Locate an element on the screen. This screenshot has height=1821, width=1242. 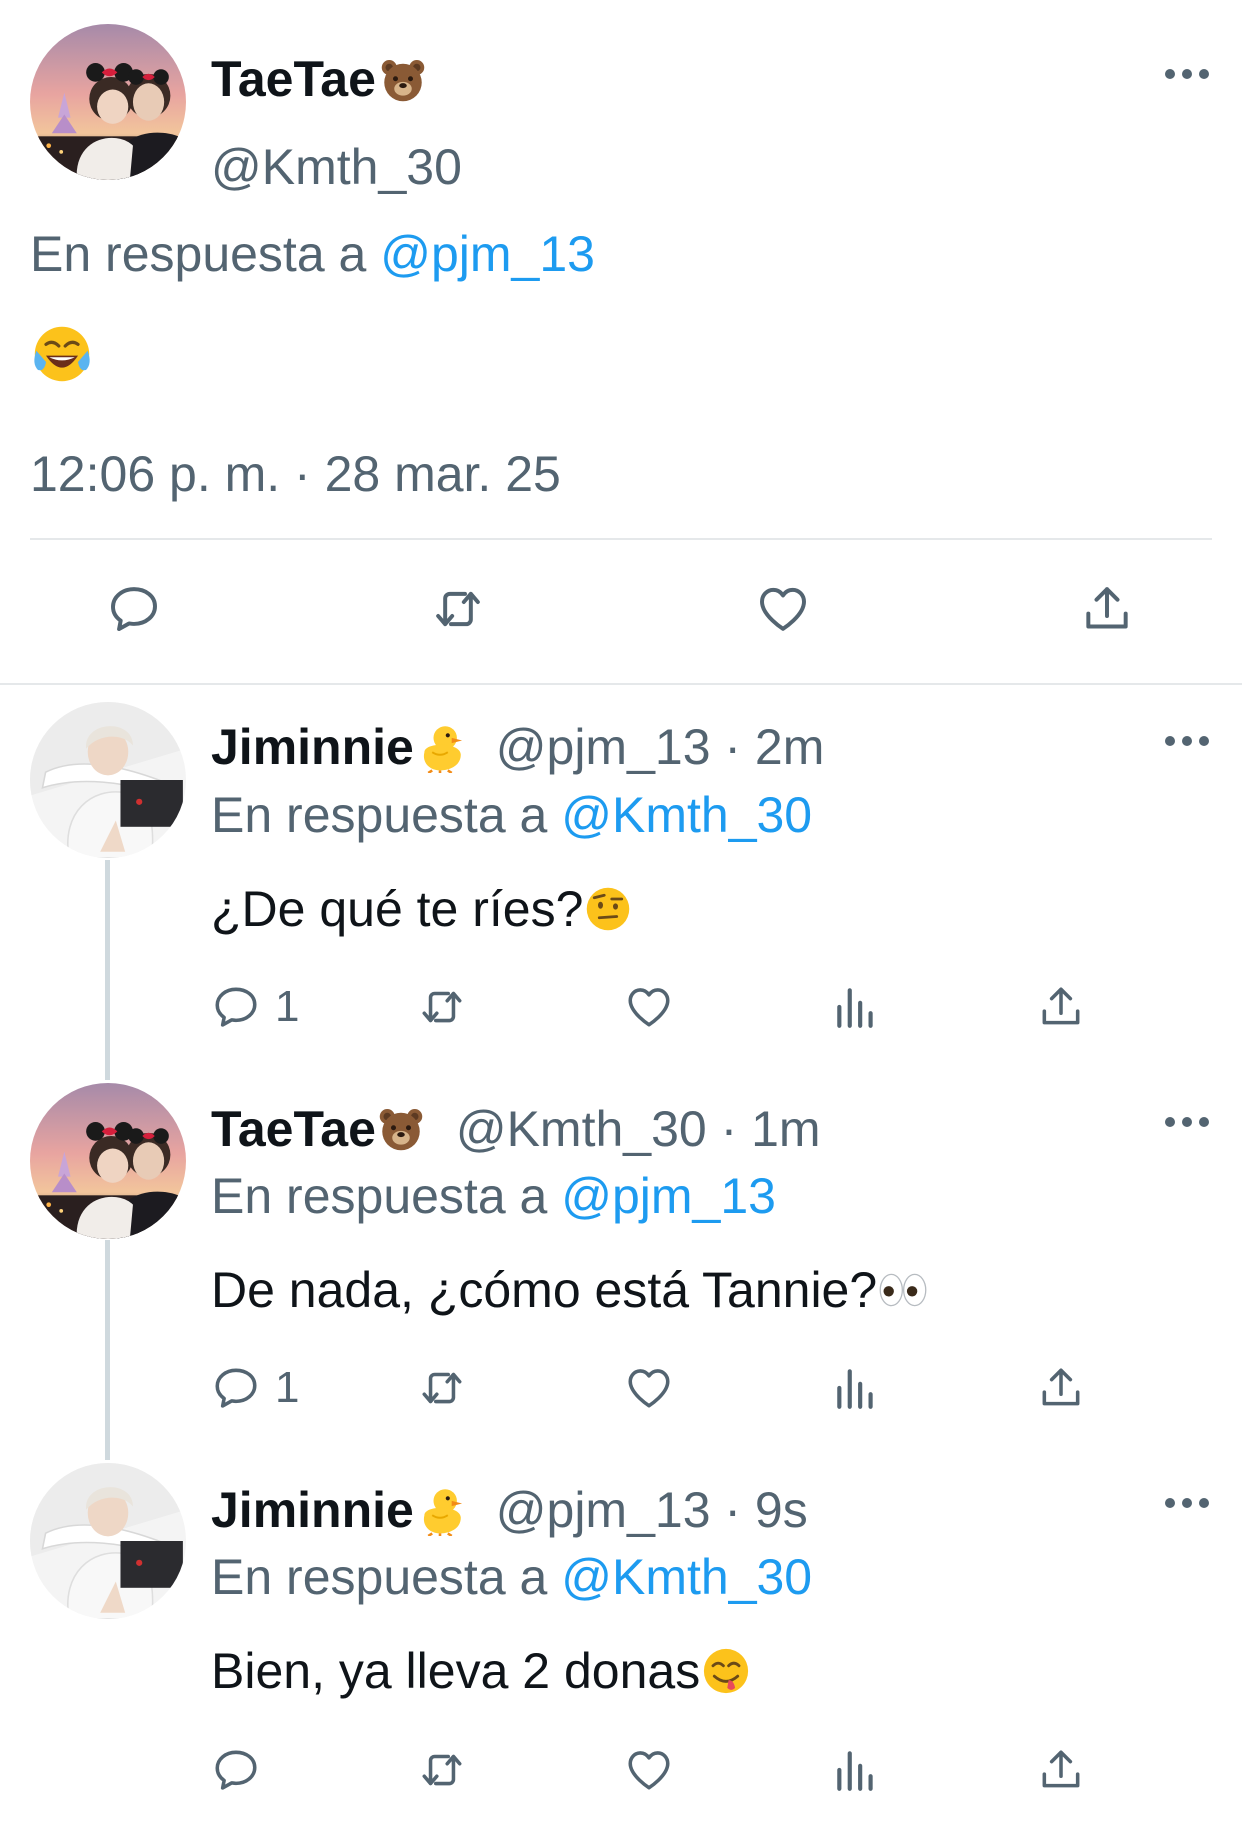
tweet-text is located at coordinates (62, 356).